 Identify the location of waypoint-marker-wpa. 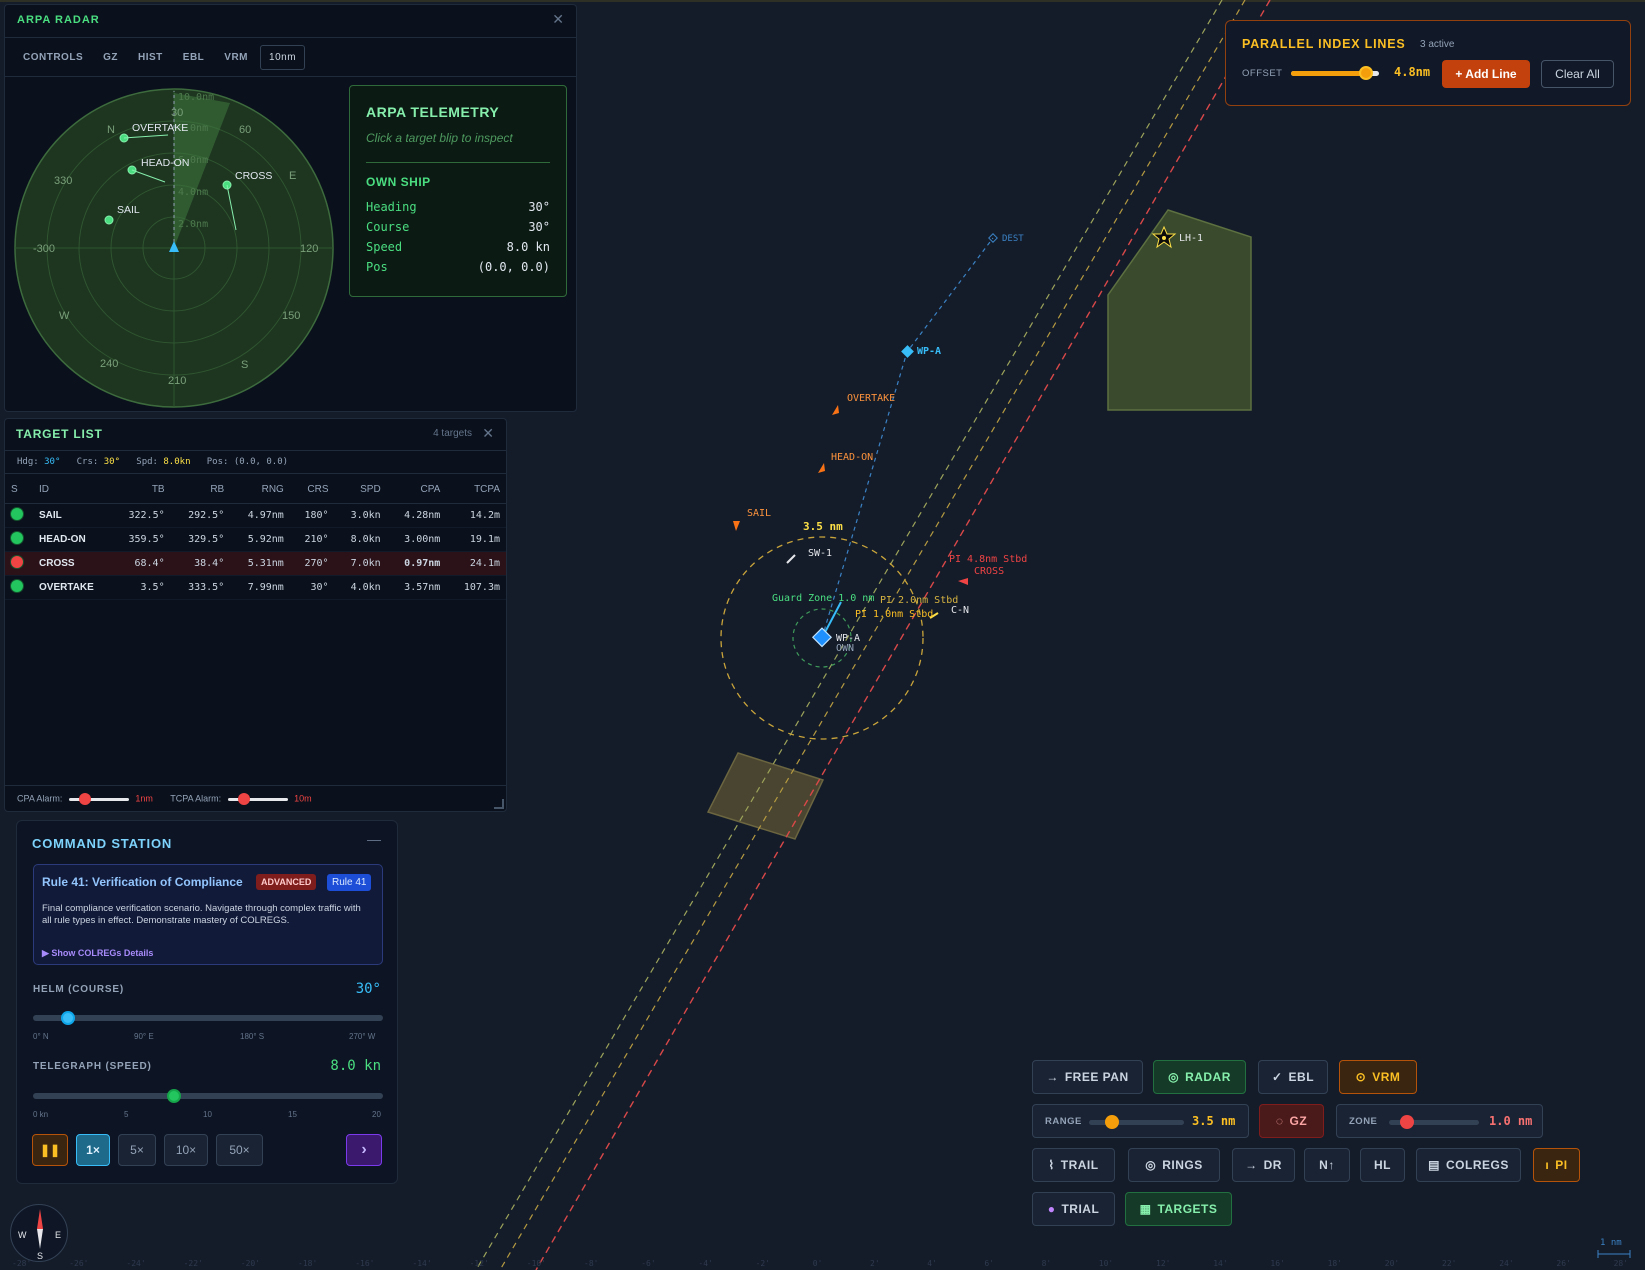
(907, 351).